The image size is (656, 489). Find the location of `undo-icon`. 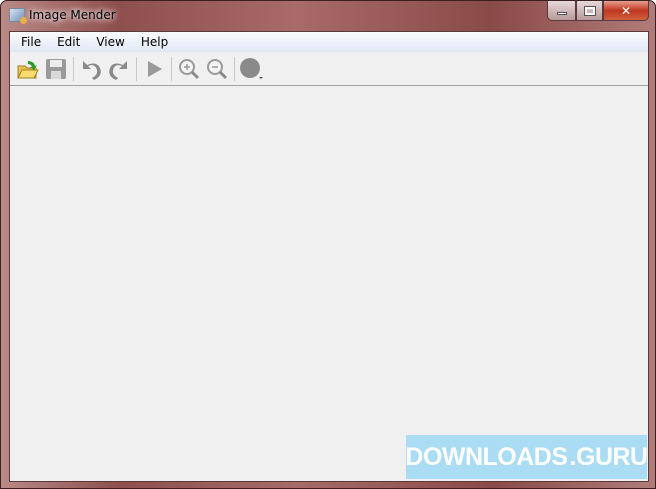

undo-icon is located at coordinates (92, 70).